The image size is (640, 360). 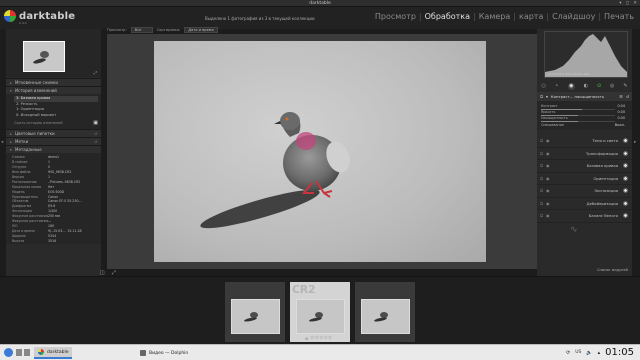 I want to click on pigeon-photo, so click(x=275, y=170).